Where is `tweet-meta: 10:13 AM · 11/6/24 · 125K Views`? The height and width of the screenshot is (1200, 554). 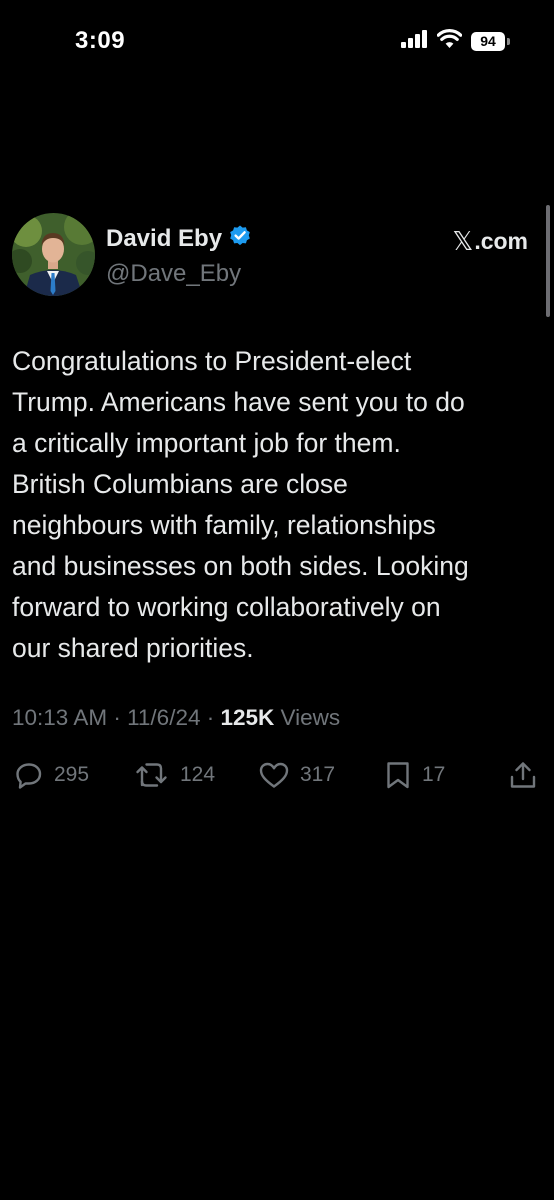
tweet-meta: 10:13 AM · 11/6/24 · 125K Views is located at coordinates (176, 718).